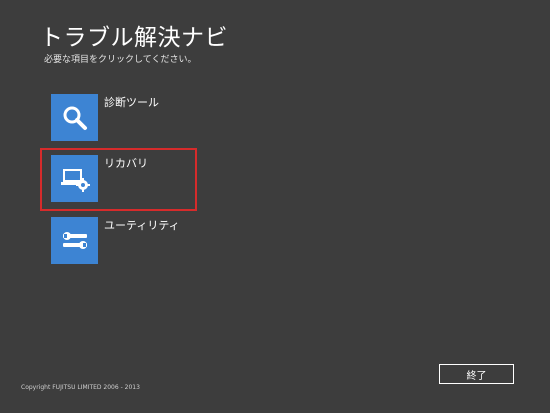 The width and height of the screenshot is (550, 413). Describe the element at coordinates (476, 374) in the screenshot. I see `end-button: 終了` at that location.